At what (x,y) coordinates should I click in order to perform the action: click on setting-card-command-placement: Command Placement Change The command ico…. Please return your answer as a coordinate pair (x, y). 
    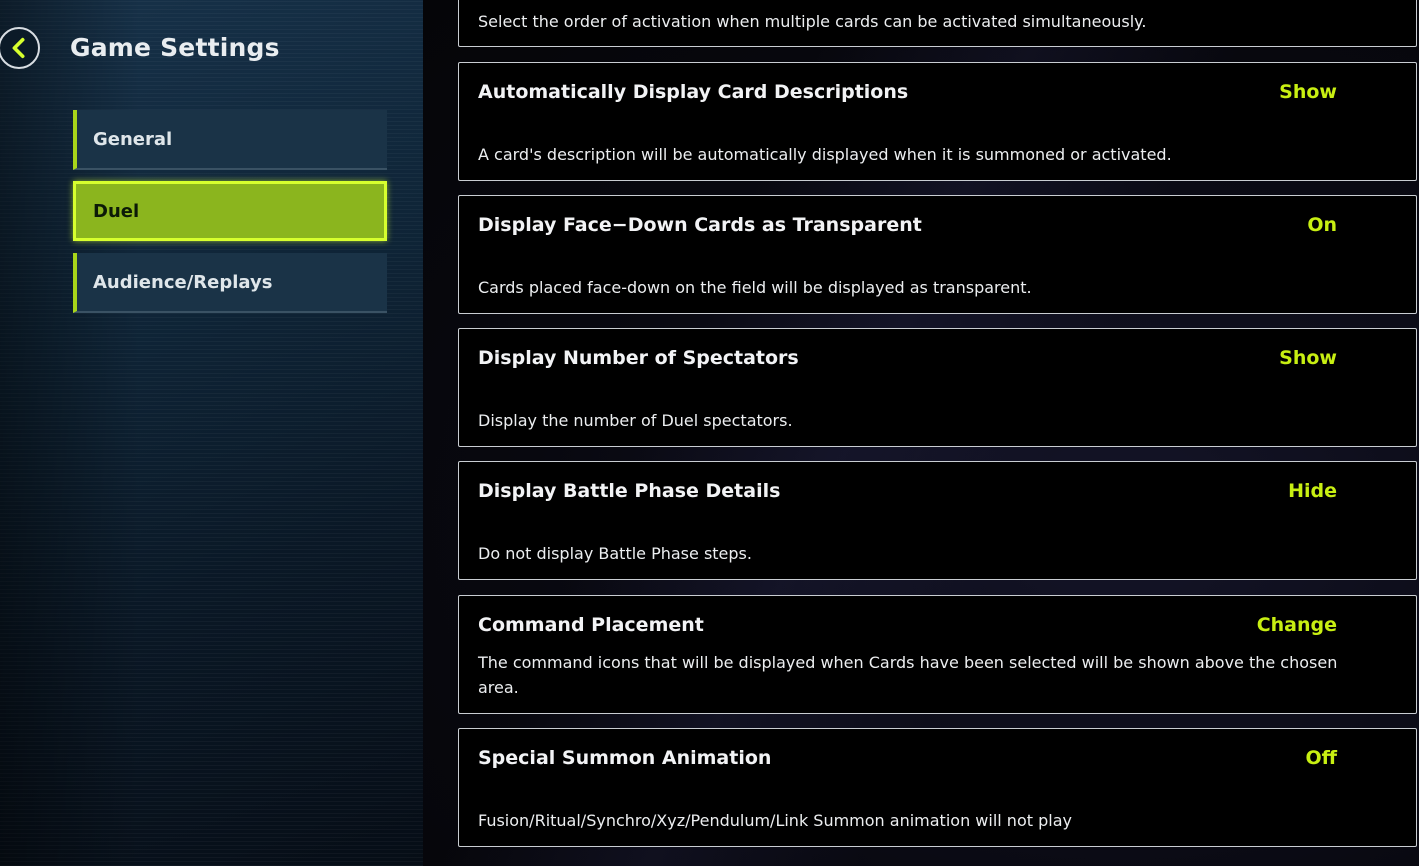
    Looking at the image, I should click on (937, 654).